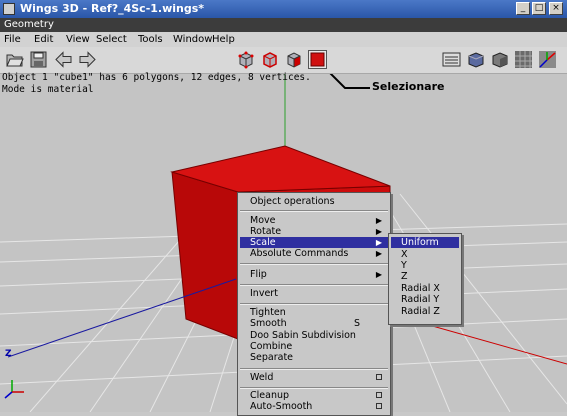  I want to click on menu-item-weld: Weld, so click(314, 377).